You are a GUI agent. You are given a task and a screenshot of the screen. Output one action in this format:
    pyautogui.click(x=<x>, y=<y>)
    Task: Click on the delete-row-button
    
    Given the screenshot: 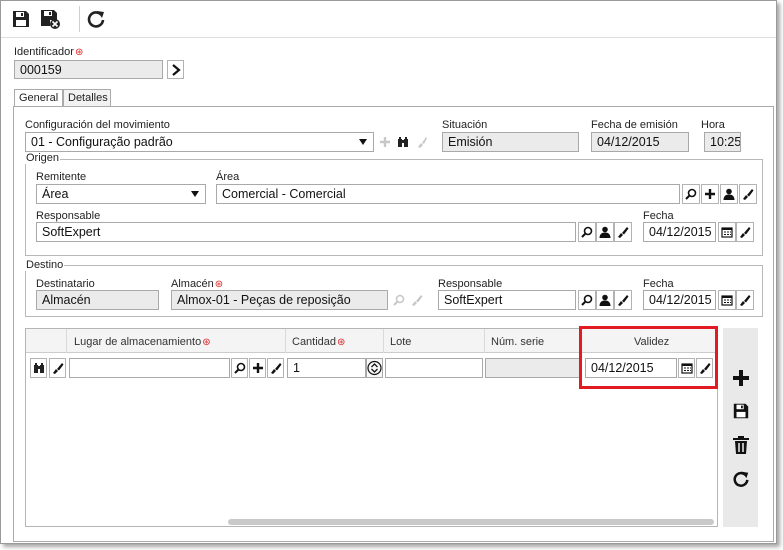 What is the action you would take?
    pyautogui.click(x=741, y=445)
    